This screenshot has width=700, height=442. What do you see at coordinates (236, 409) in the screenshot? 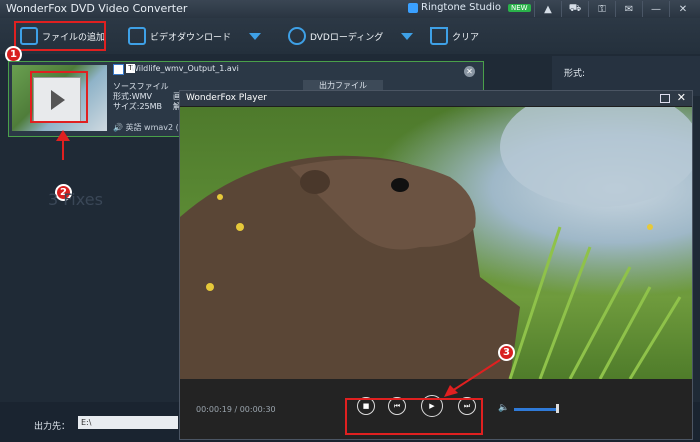
I see `playback-time: 00:00:19 / 00:00:30` at bounding box center [236, 409].